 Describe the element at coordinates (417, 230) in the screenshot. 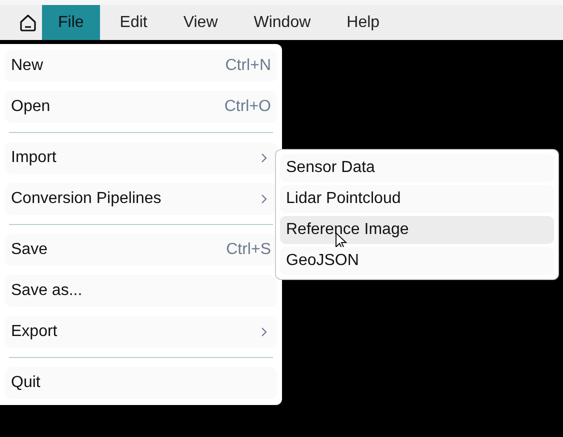

I see `submenu-item: Reference Image` at that location.